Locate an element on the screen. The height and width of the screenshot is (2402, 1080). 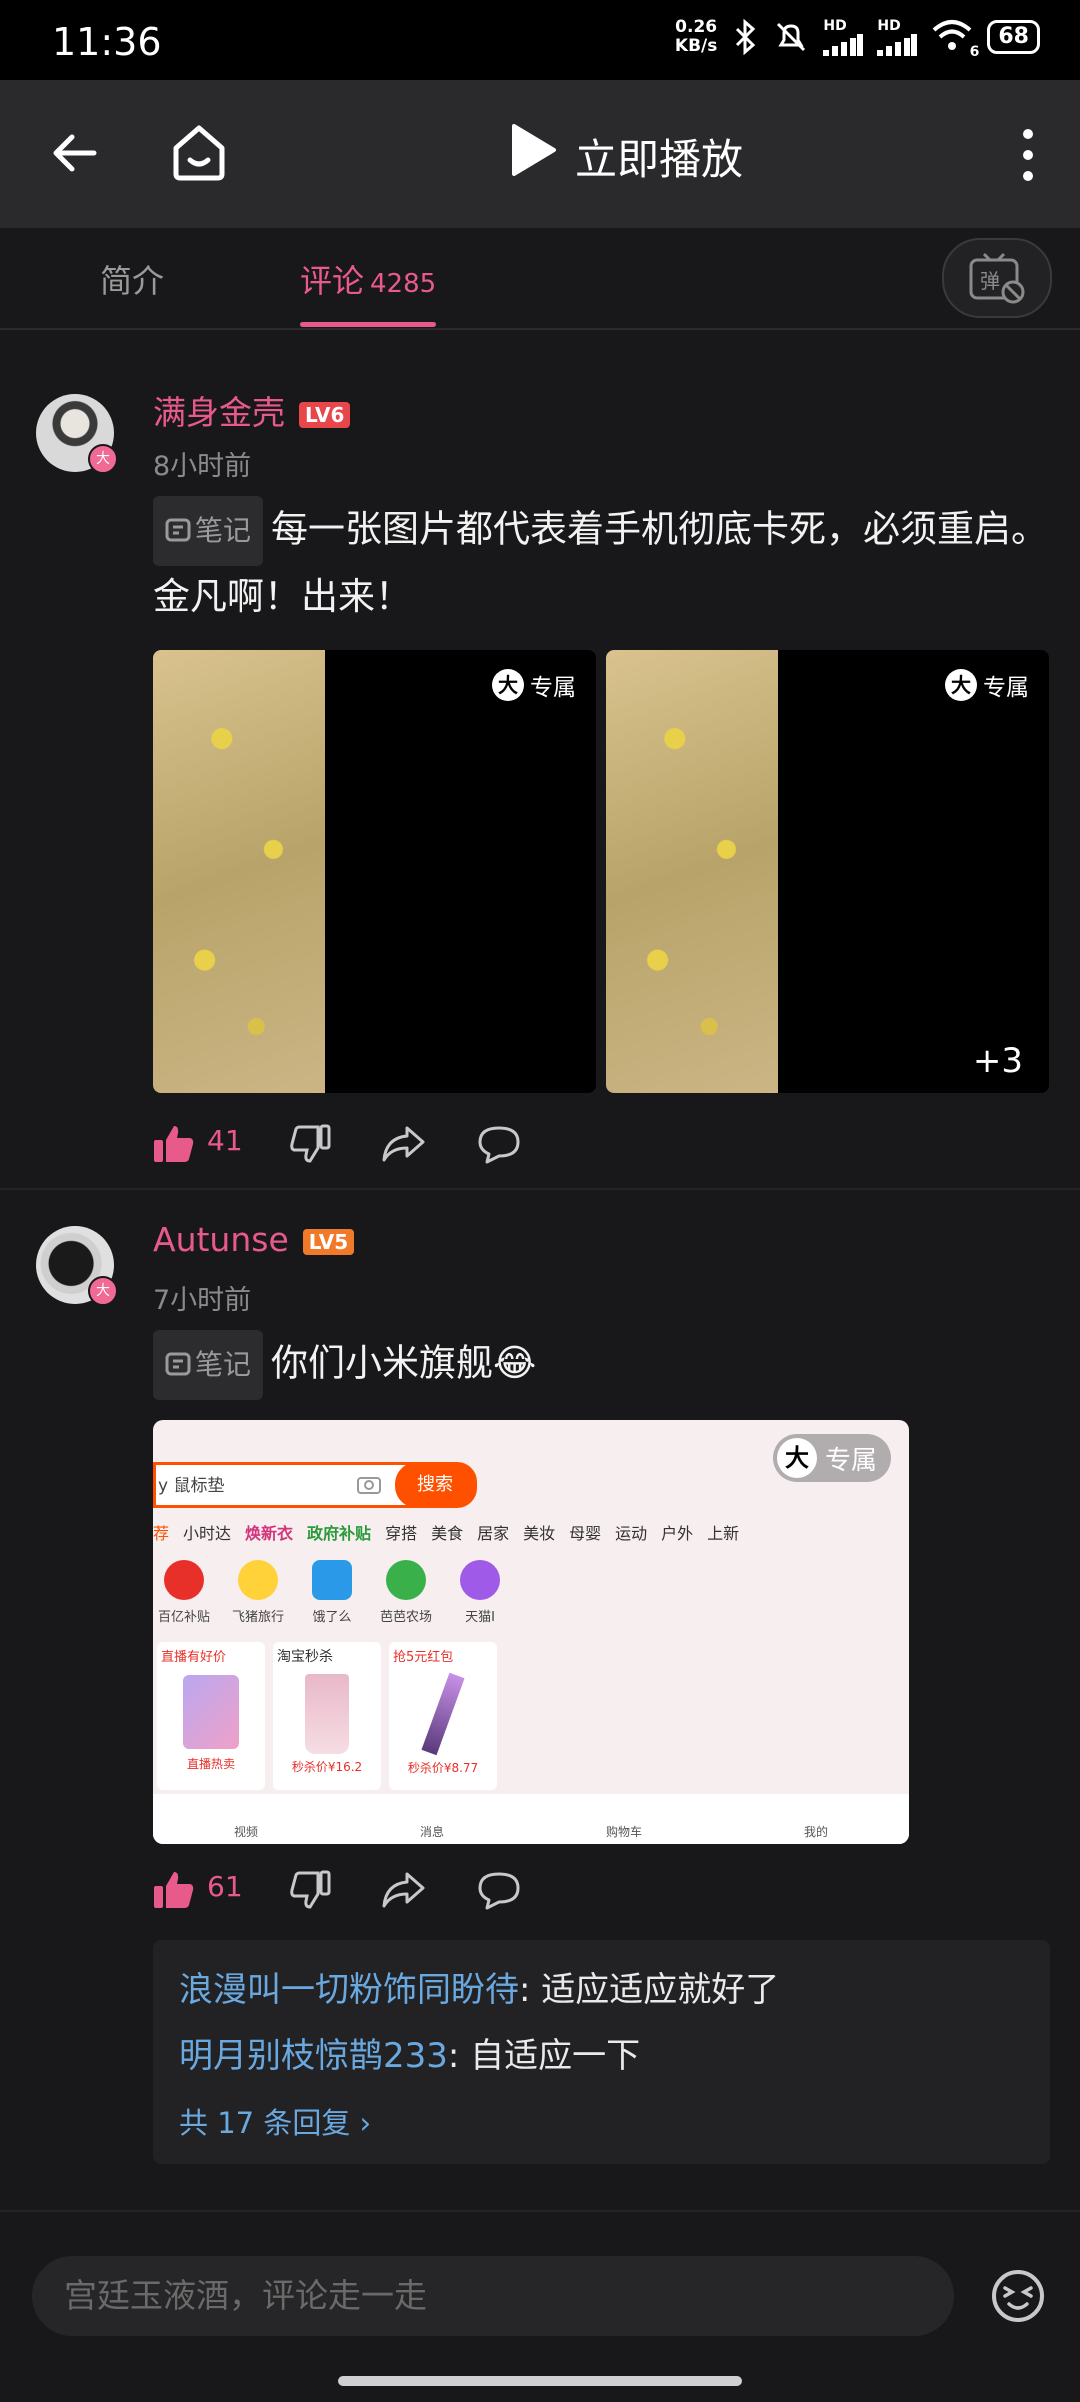
home-indicator is located at coordinates (540, 2381).